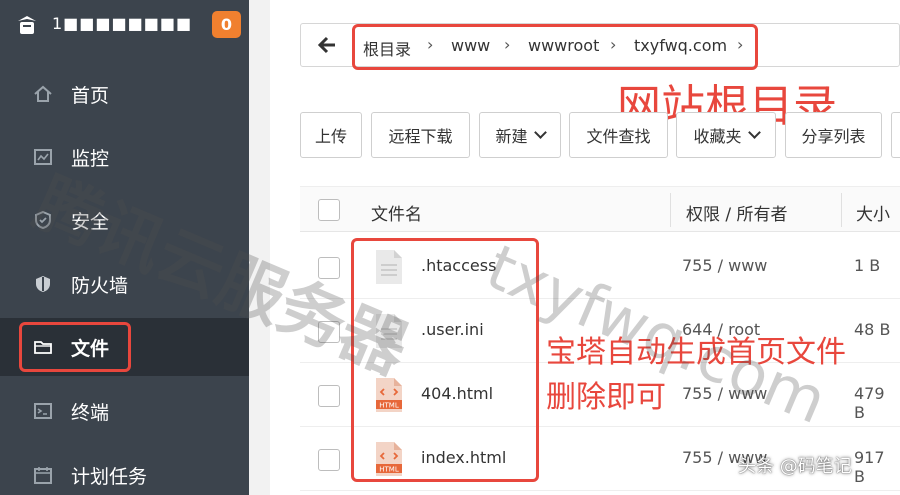 This screenshot has height=495, width=900. What do you see at coordinates (555, 47) in the screenshot?
I see `path-highlight-box` at bounding box center [555, 47].